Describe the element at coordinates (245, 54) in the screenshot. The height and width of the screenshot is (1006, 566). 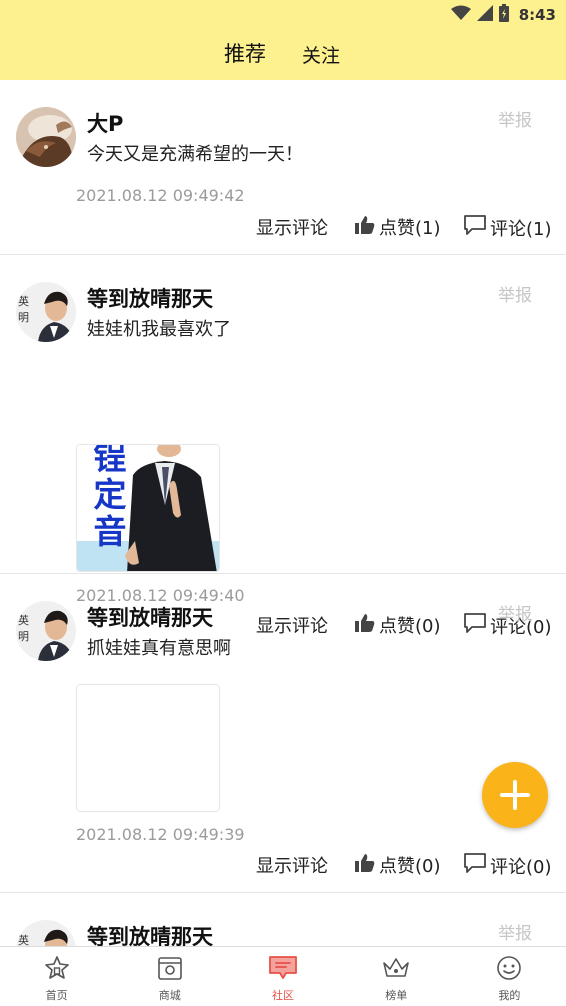
I see `tab-recommend: 推荐` at that location.